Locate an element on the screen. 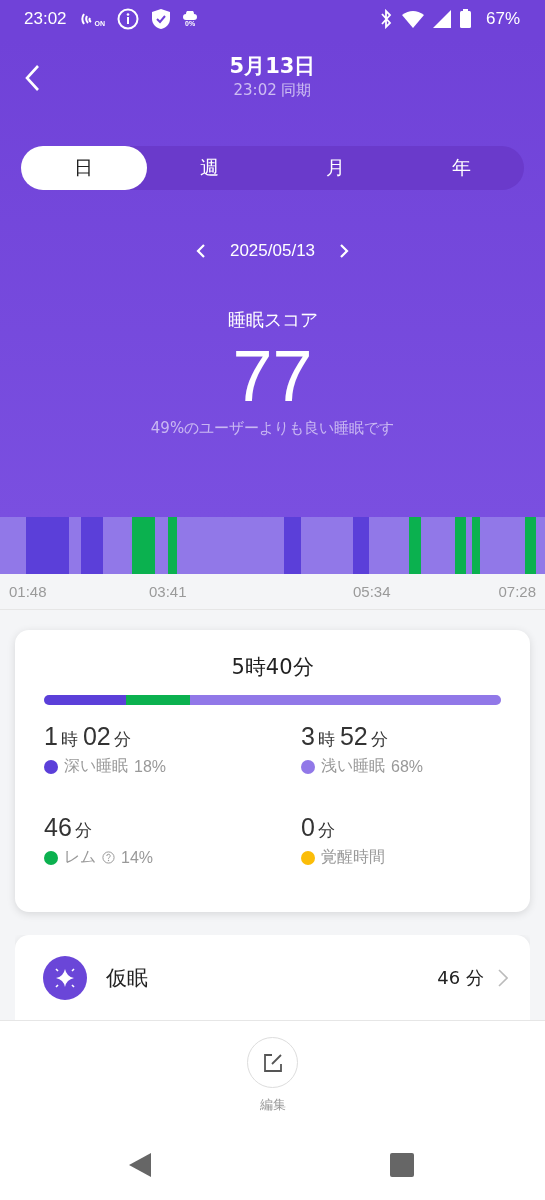 This screenshot has height=1200, width=545. recent-apps-button is located at coordinates (402, 1165).